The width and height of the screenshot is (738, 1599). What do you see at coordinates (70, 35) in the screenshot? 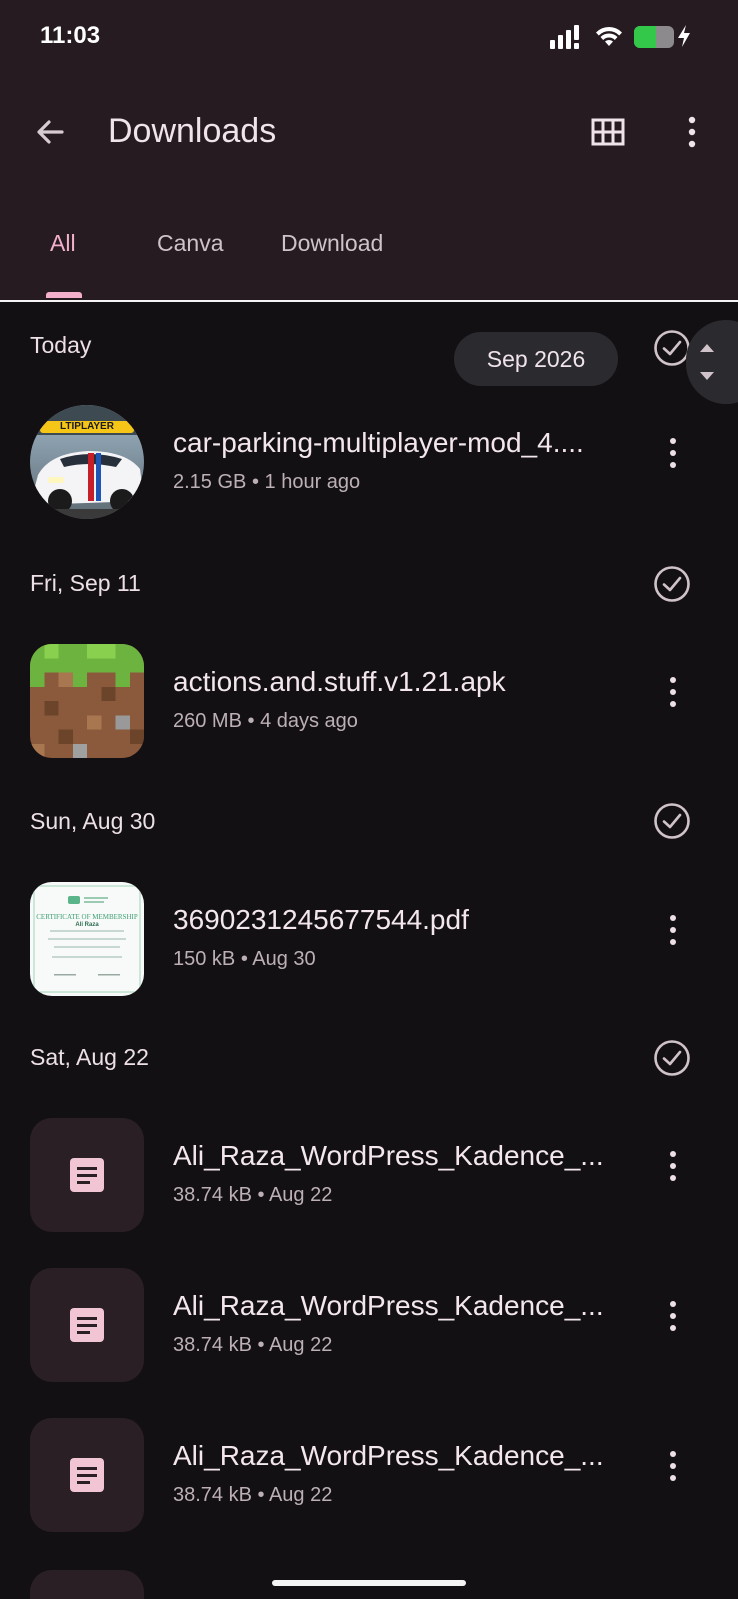
I see `status-time: 11:03` at bounding box center [70, 35].